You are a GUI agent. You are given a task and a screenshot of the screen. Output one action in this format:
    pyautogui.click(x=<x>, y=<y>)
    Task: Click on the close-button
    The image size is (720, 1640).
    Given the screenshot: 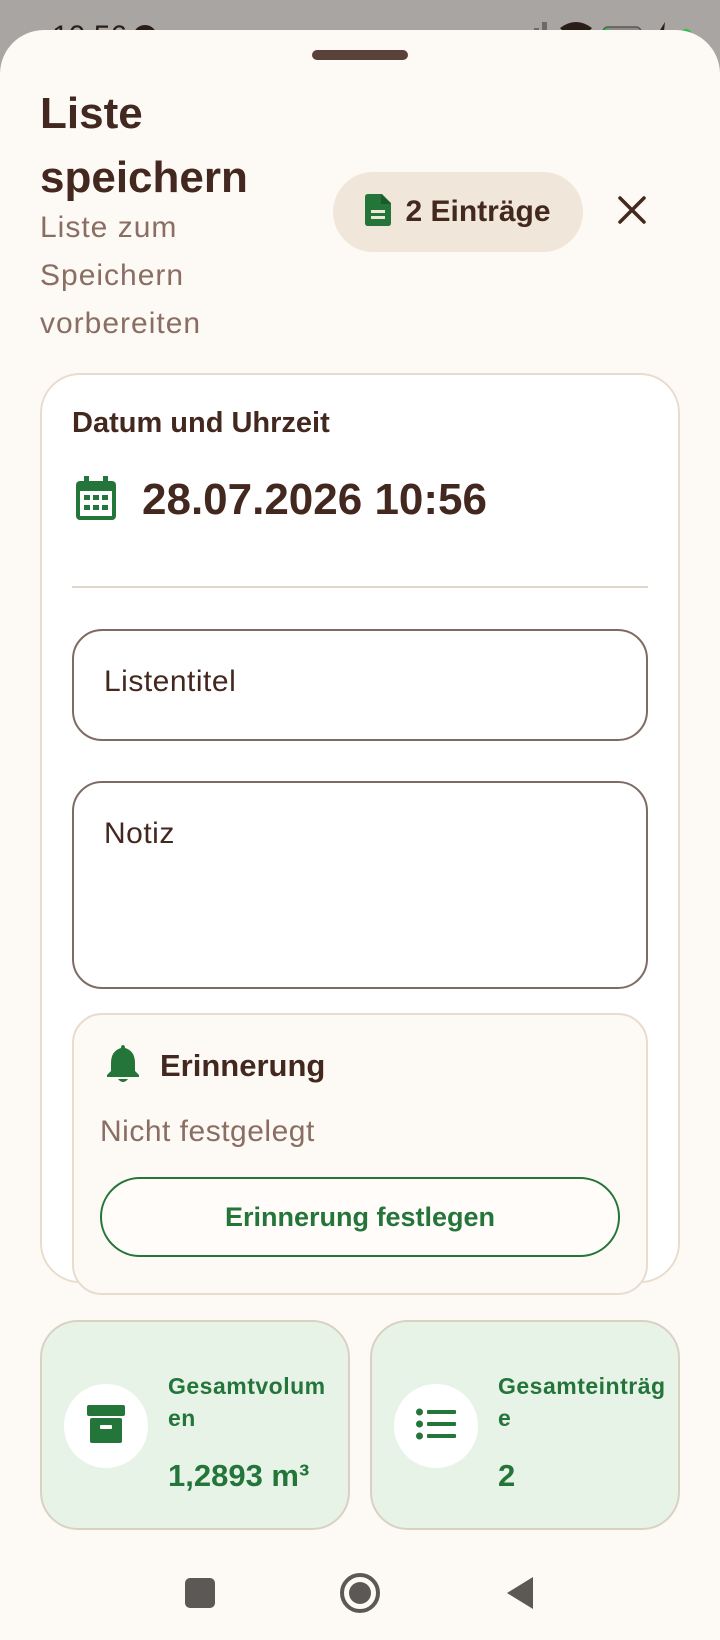 What is the action you would take?
    pyautogui.click(x=632, y=212)
    